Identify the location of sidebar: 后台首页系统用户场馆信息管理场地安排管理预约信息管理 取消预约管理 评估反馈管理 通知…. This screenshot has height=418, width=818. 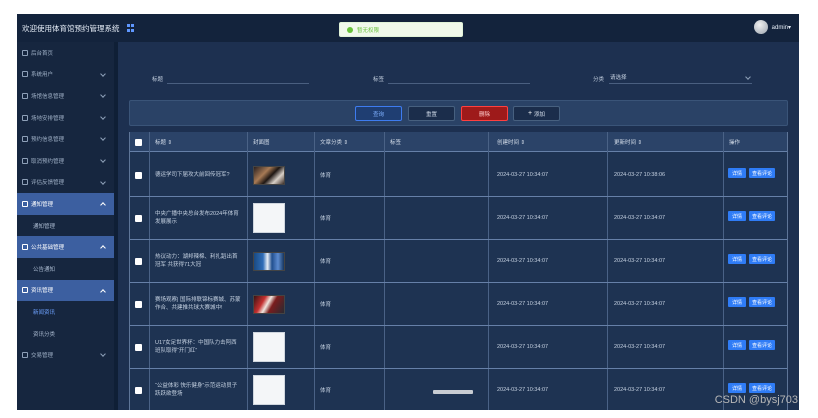
(65, 226).